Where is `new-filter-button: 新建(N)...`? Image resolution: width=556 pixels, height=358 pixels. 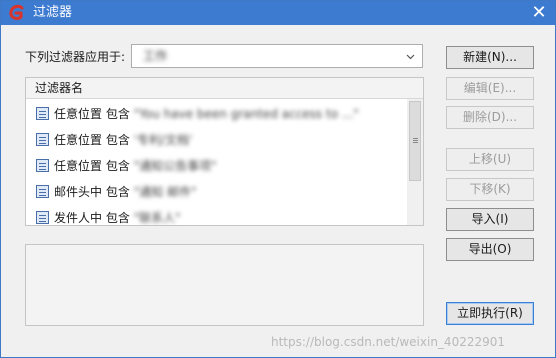
new-filter-button: 新建(N)... is located at coordinates (490, 57).